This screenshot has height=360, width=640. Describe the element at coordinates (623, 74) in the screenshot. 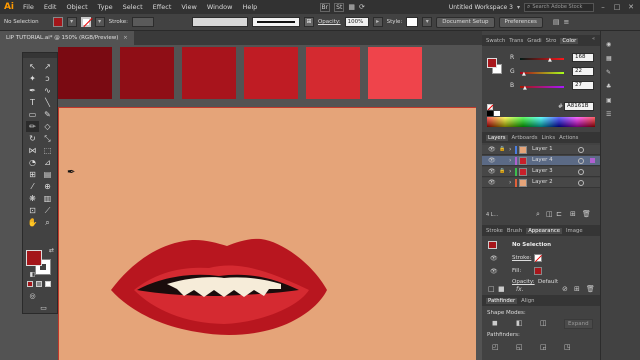

I see `dock-brushes-icon: ✎` at that location.